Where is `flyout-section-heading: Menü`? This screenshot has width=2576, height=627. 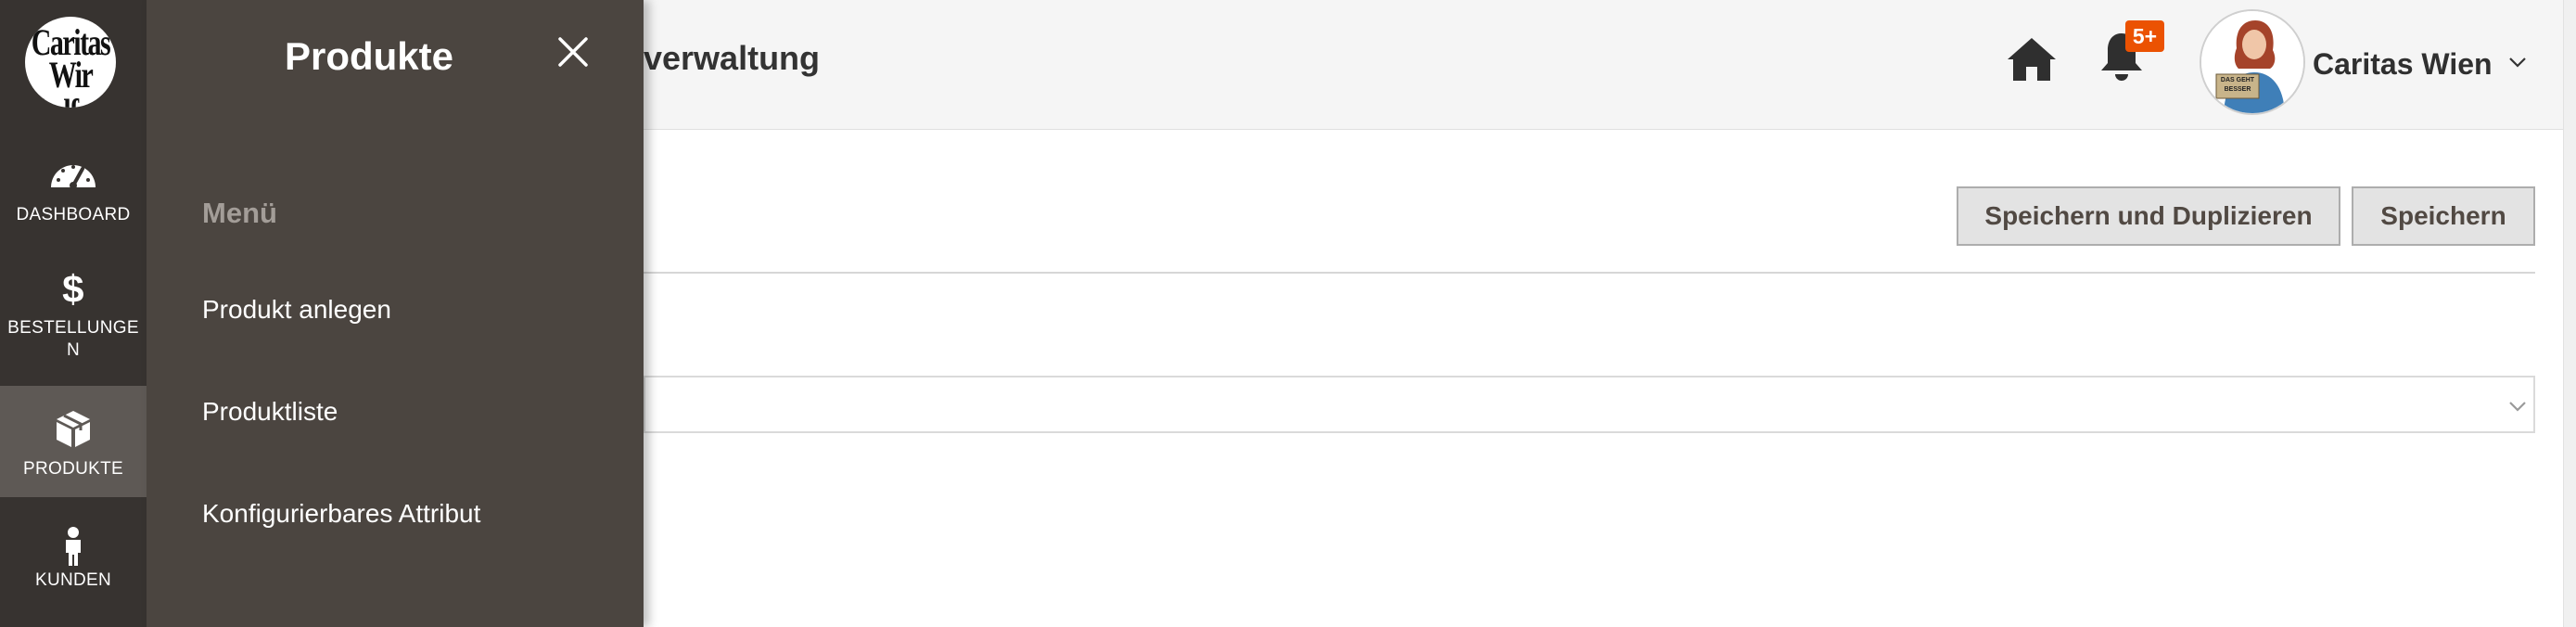
flyout-section-heading: Menü is located at coordinates (239, 213).